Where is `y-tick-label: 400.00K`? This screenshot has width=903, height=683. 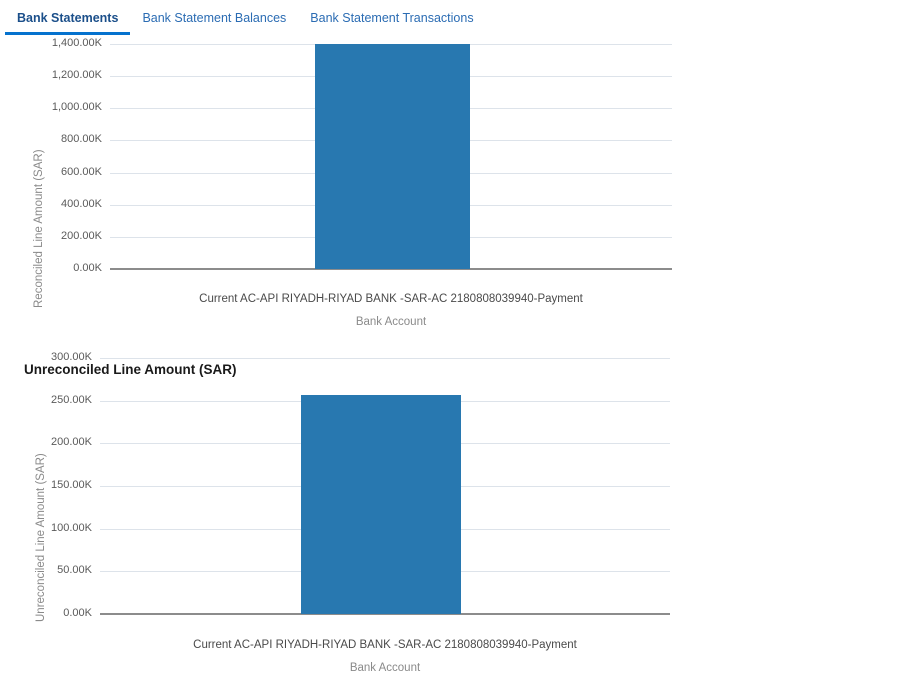
y-tick-label: 400.00K is located at coordinates (81, 203).